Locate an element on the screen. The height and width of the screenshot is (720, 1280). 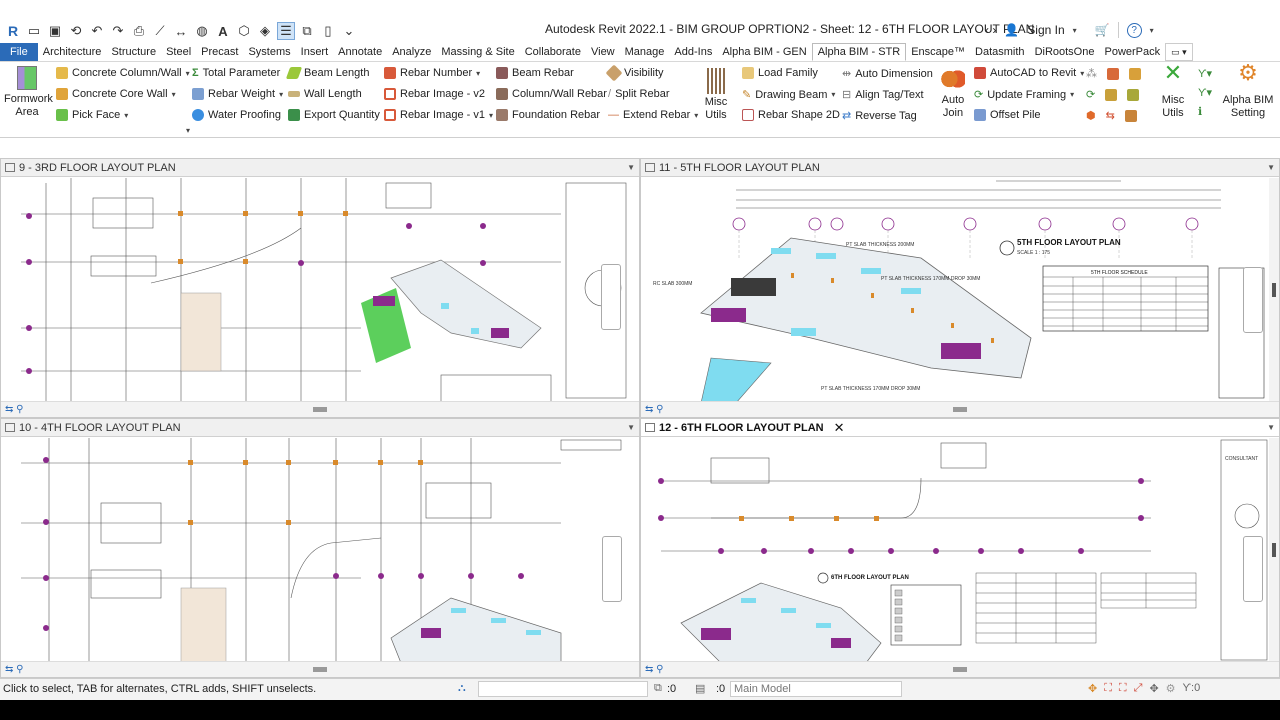
design-options-icon: ▤ is located at coordinates (700, 688).